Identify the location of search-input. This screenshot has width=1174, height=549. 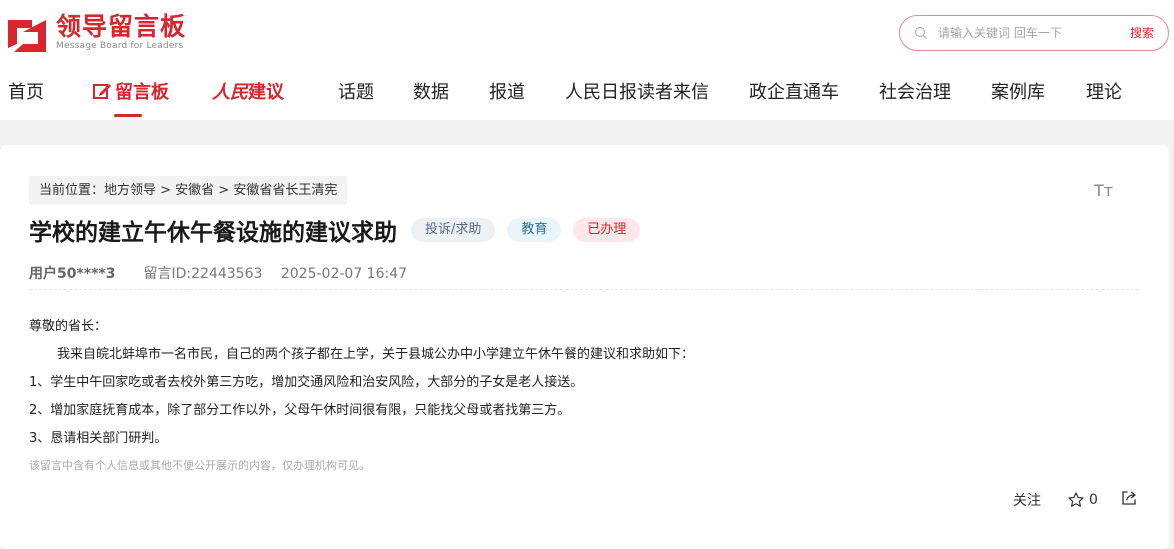
(1023, 33).